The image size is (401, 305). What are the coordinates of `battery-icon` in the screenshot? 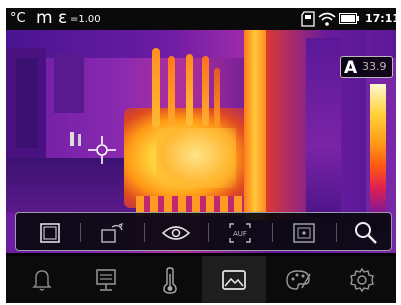 It's located at (349, 18).